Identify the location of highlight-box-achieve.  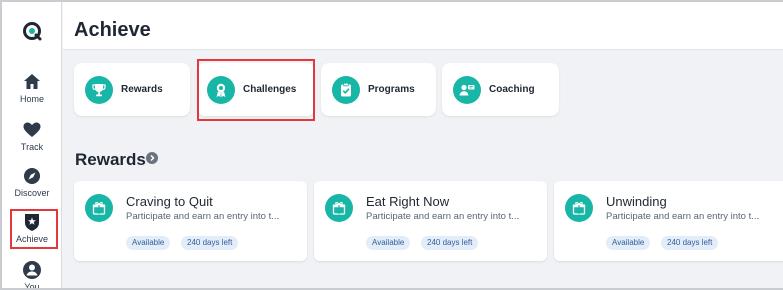
(34, 229).